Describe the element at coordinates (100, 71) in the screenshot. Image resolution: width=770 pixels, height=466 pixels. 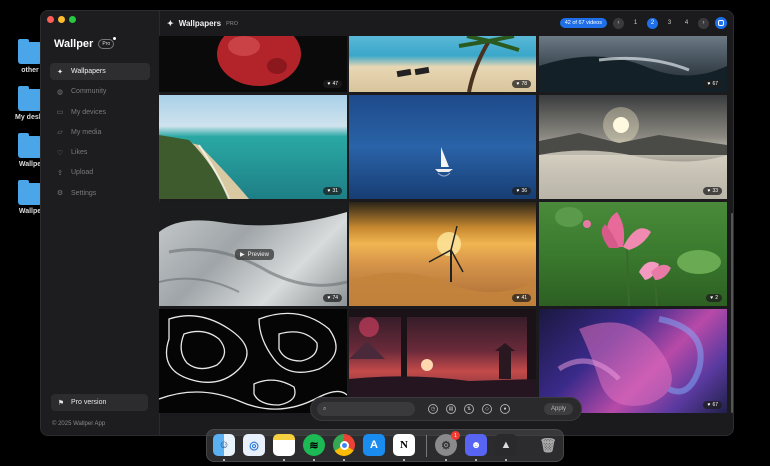
I see `sidebar-item-wallpapers: ✦ Wallpapers` at that location.